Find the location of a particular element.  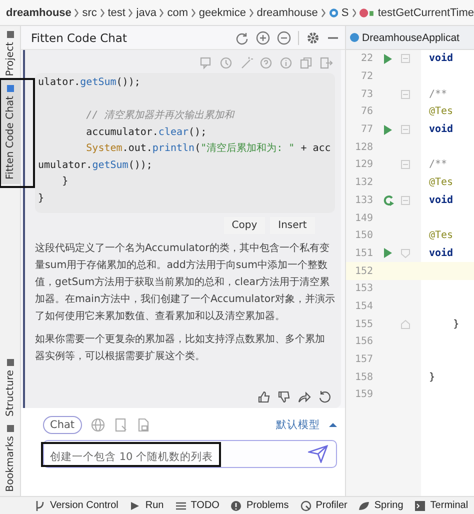

line-number: 72 is located at coordinates (366, 76).